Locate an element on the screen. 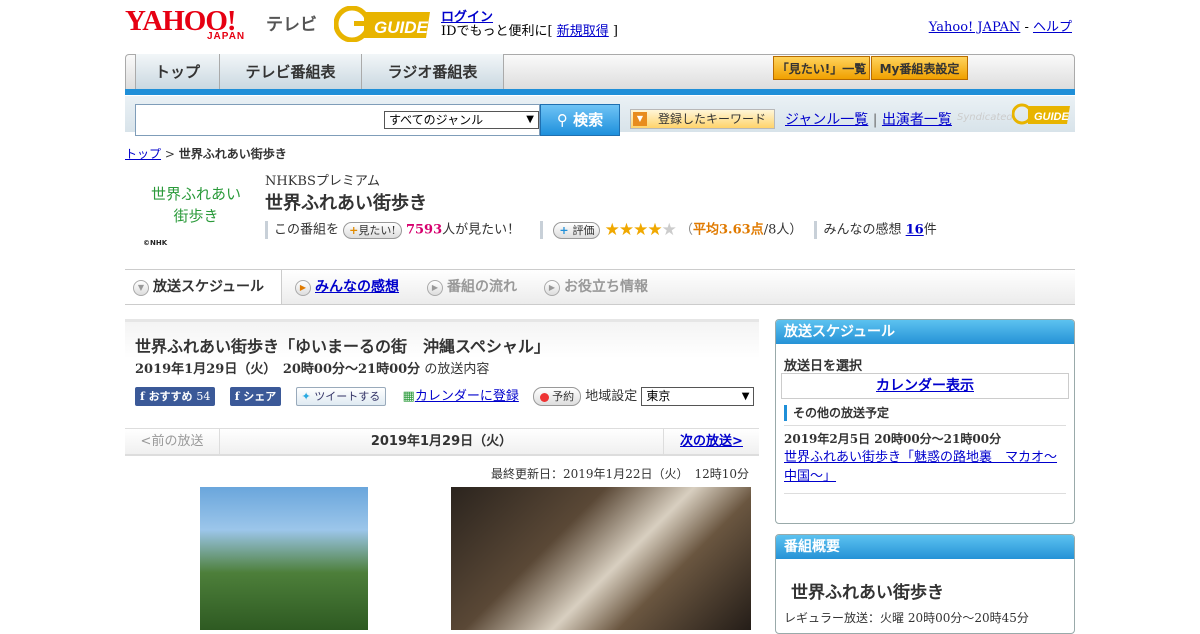  fb-recommend-button: f おすすめ 54 is located at coordinates (175, 396).